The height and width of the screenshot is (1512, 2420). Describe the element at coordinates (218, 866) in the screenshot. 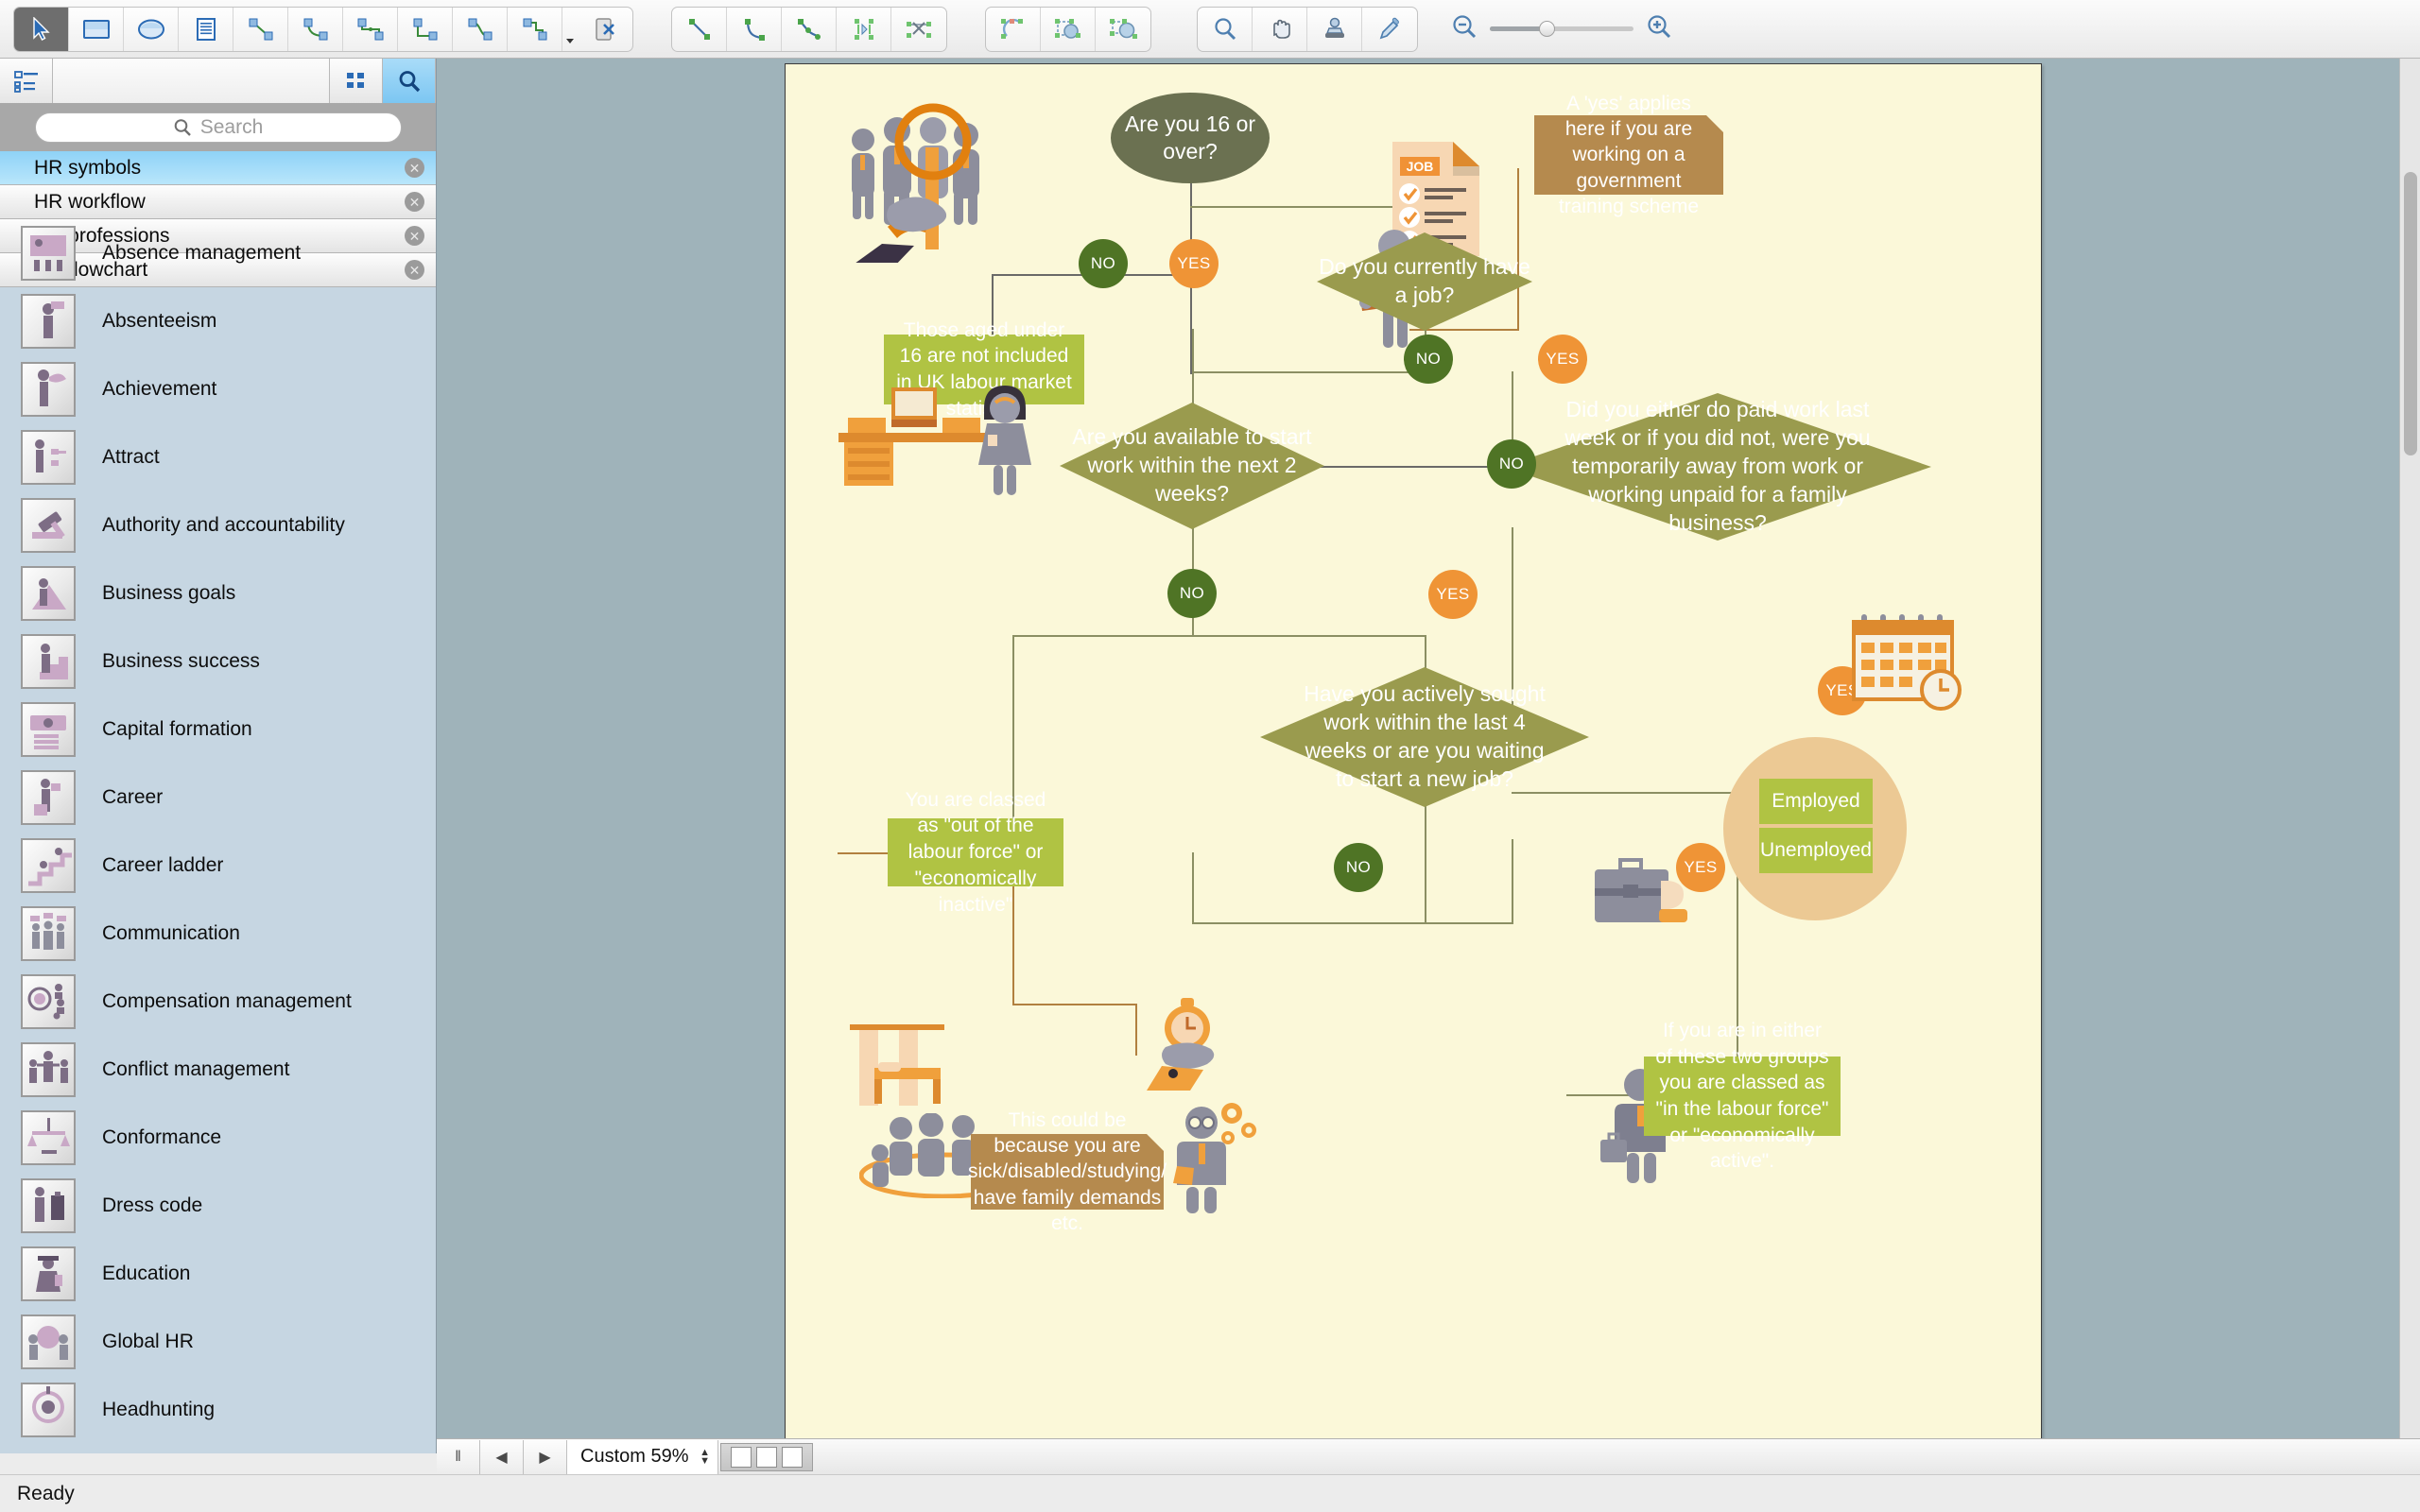

I see `stencil-item: Career ladder` at that location.